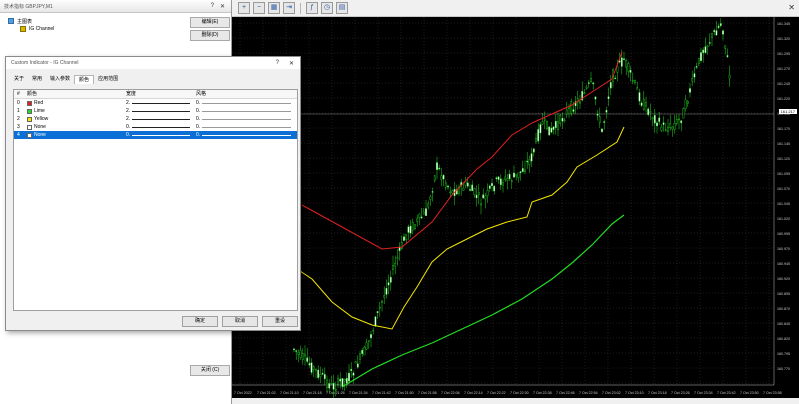 This screenshot has height=404, width=799. Describe the element at coordinates (791, 7) in the screenshot. I see `close-chart-icon: ✕` at that location.